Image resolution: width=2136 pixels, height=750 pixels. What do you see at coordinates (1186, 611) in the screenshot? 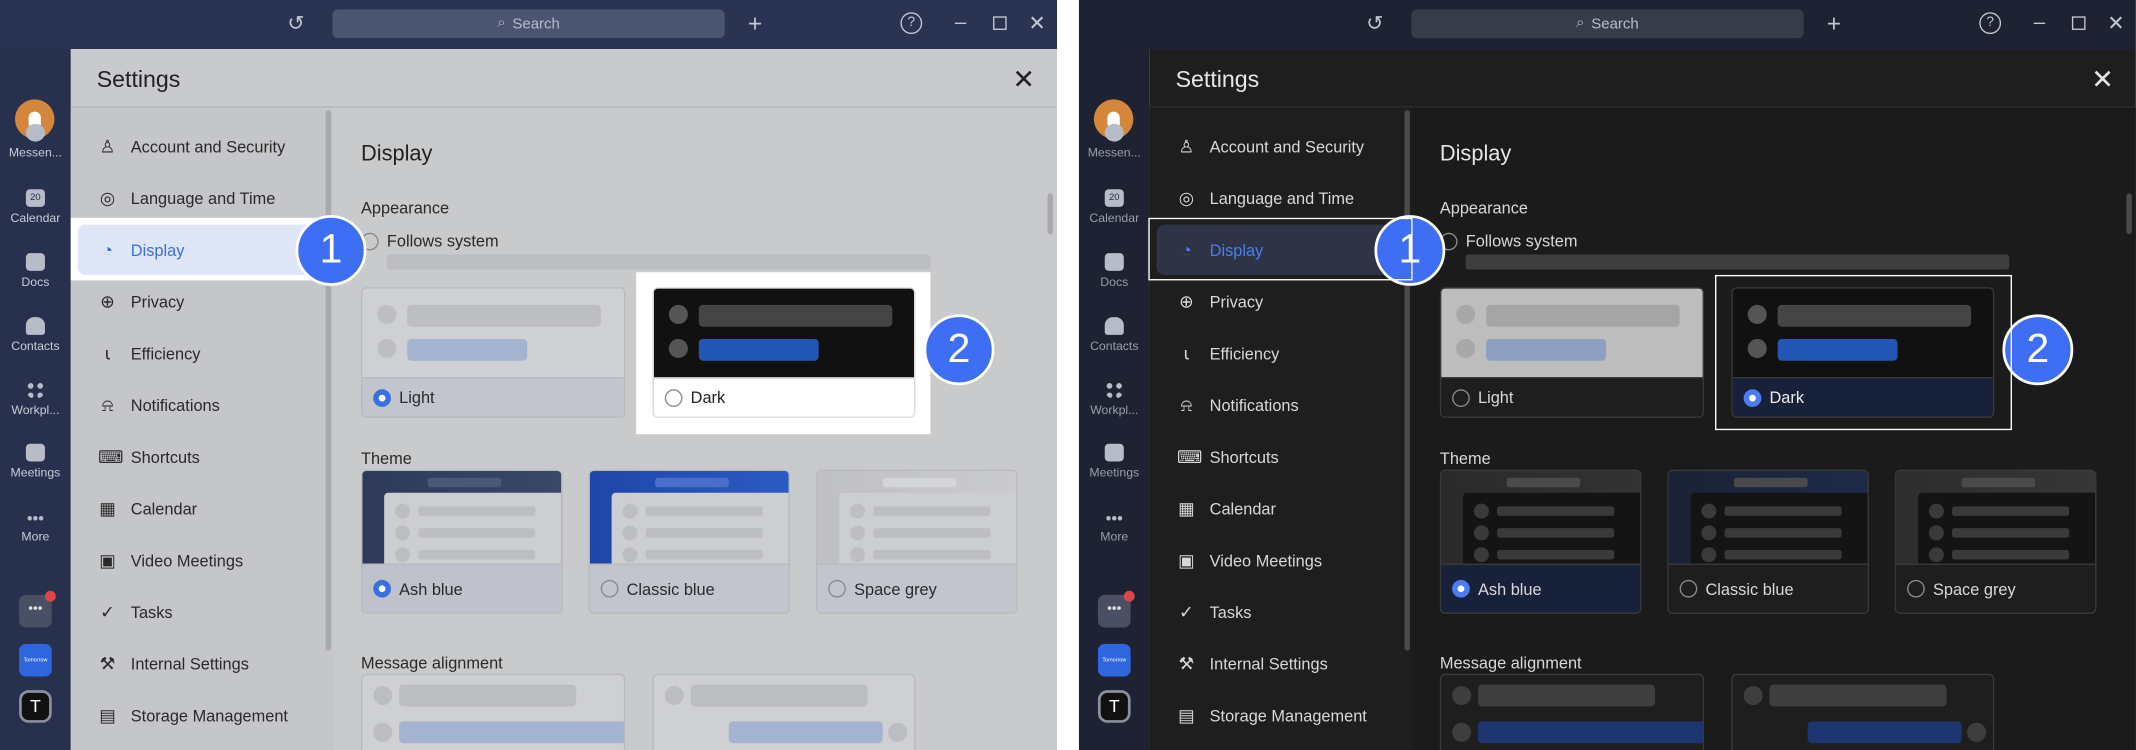
I see `check-icon: ✓` at bounding box center [1186, 611].